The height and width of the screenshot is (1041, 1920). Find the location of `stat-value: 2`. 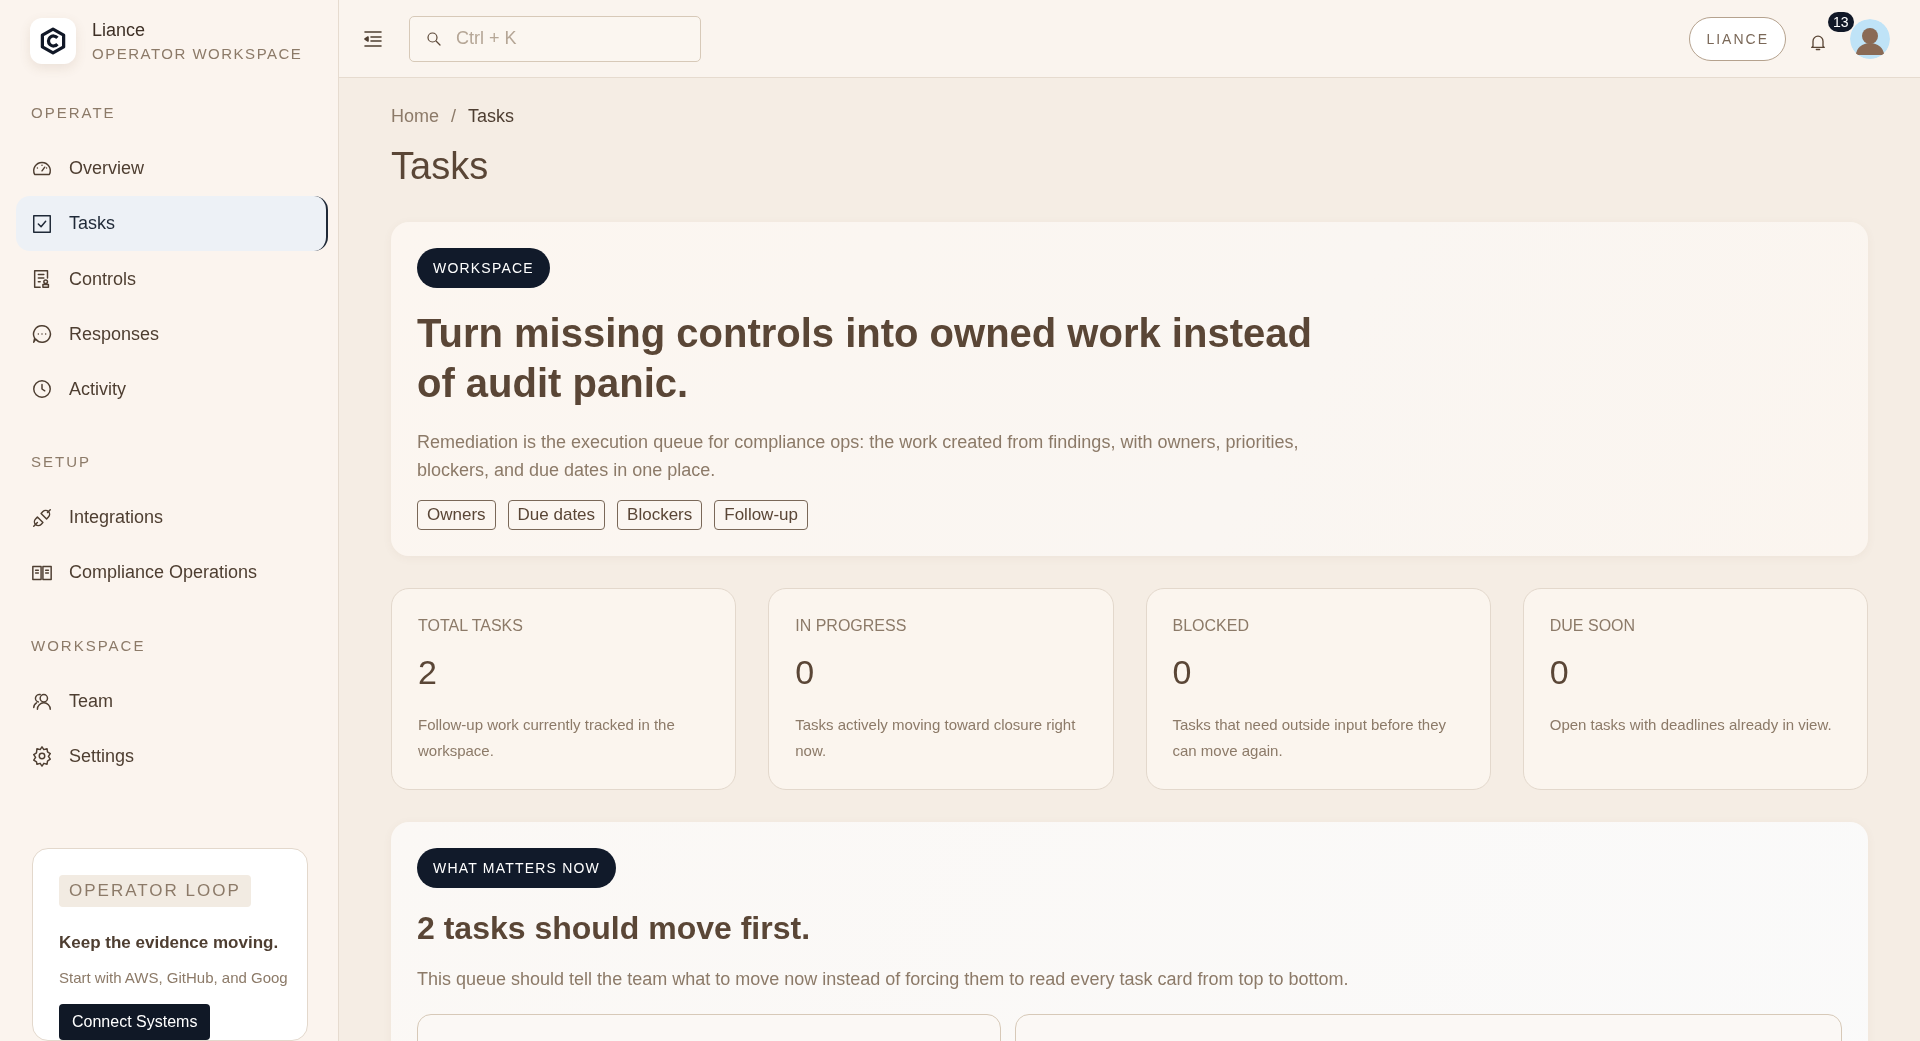

stat-value: 2 is located at coordinates (428, 672).